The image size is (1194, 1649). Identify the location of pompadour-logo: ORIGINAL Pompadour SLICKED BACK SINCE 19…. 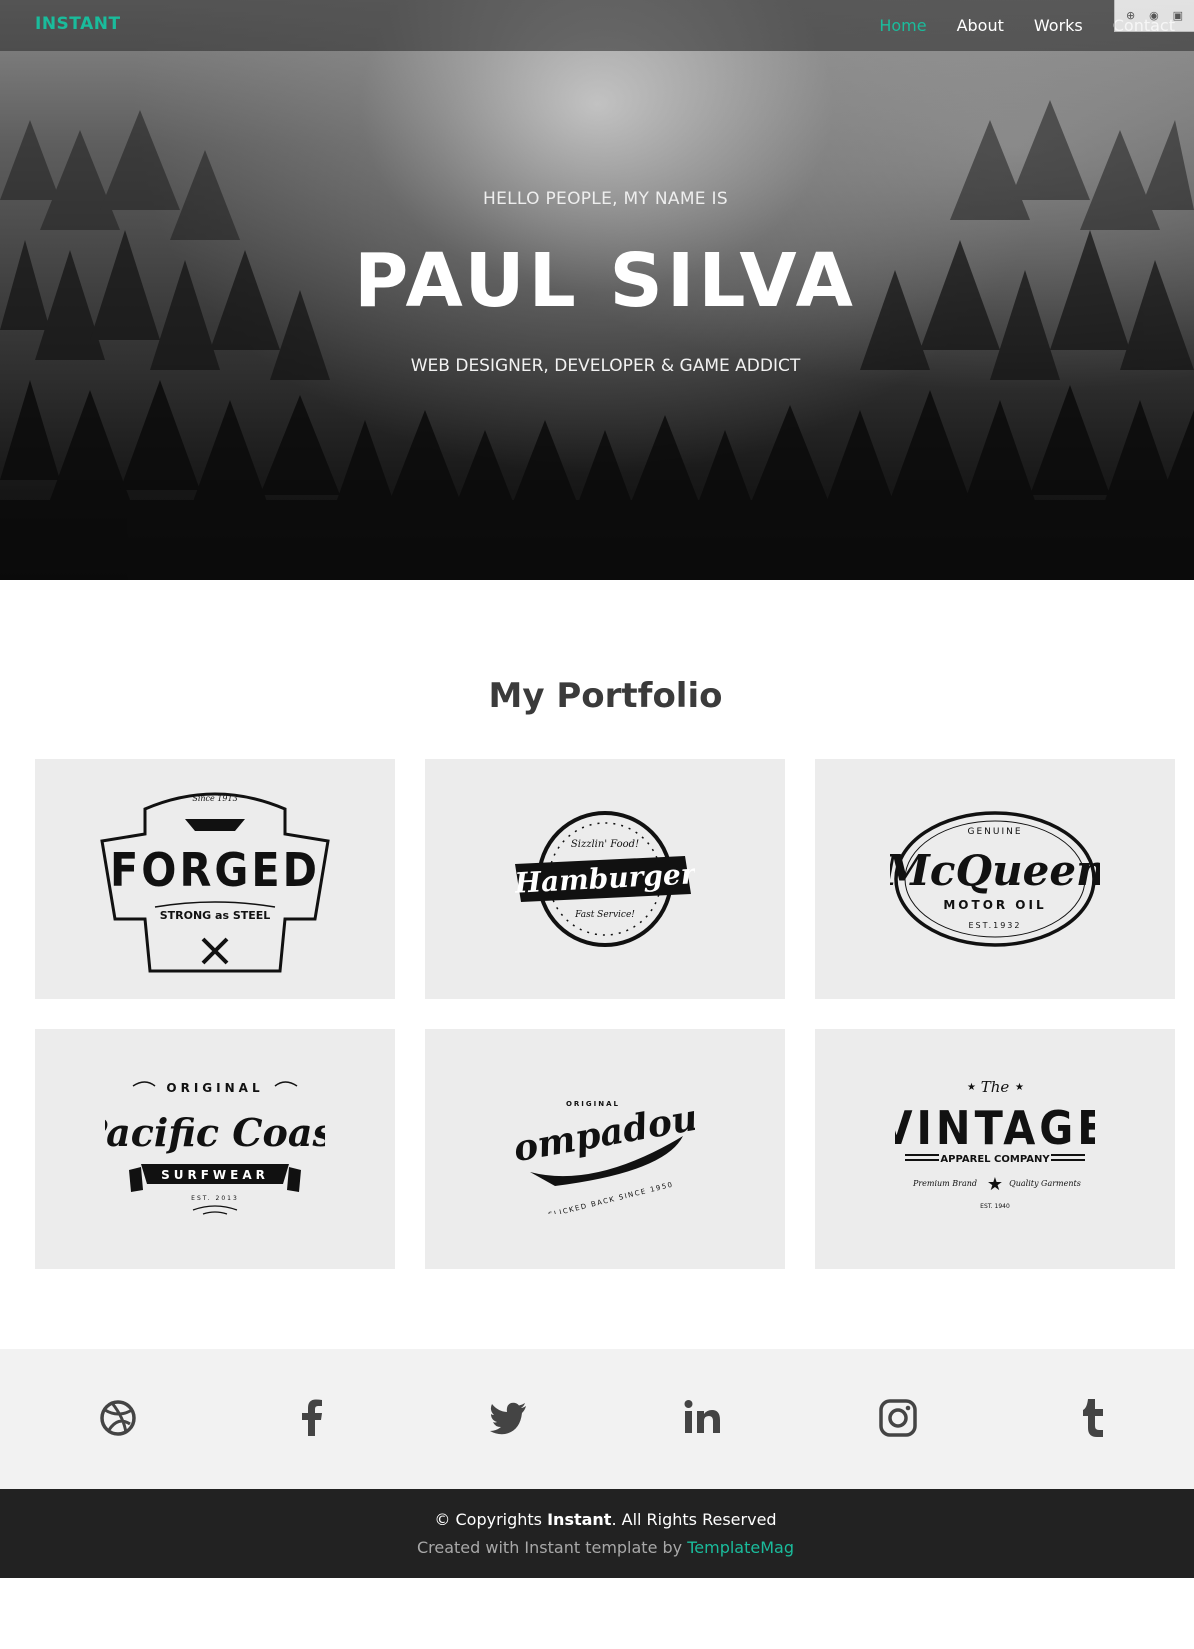
(605, 1153).